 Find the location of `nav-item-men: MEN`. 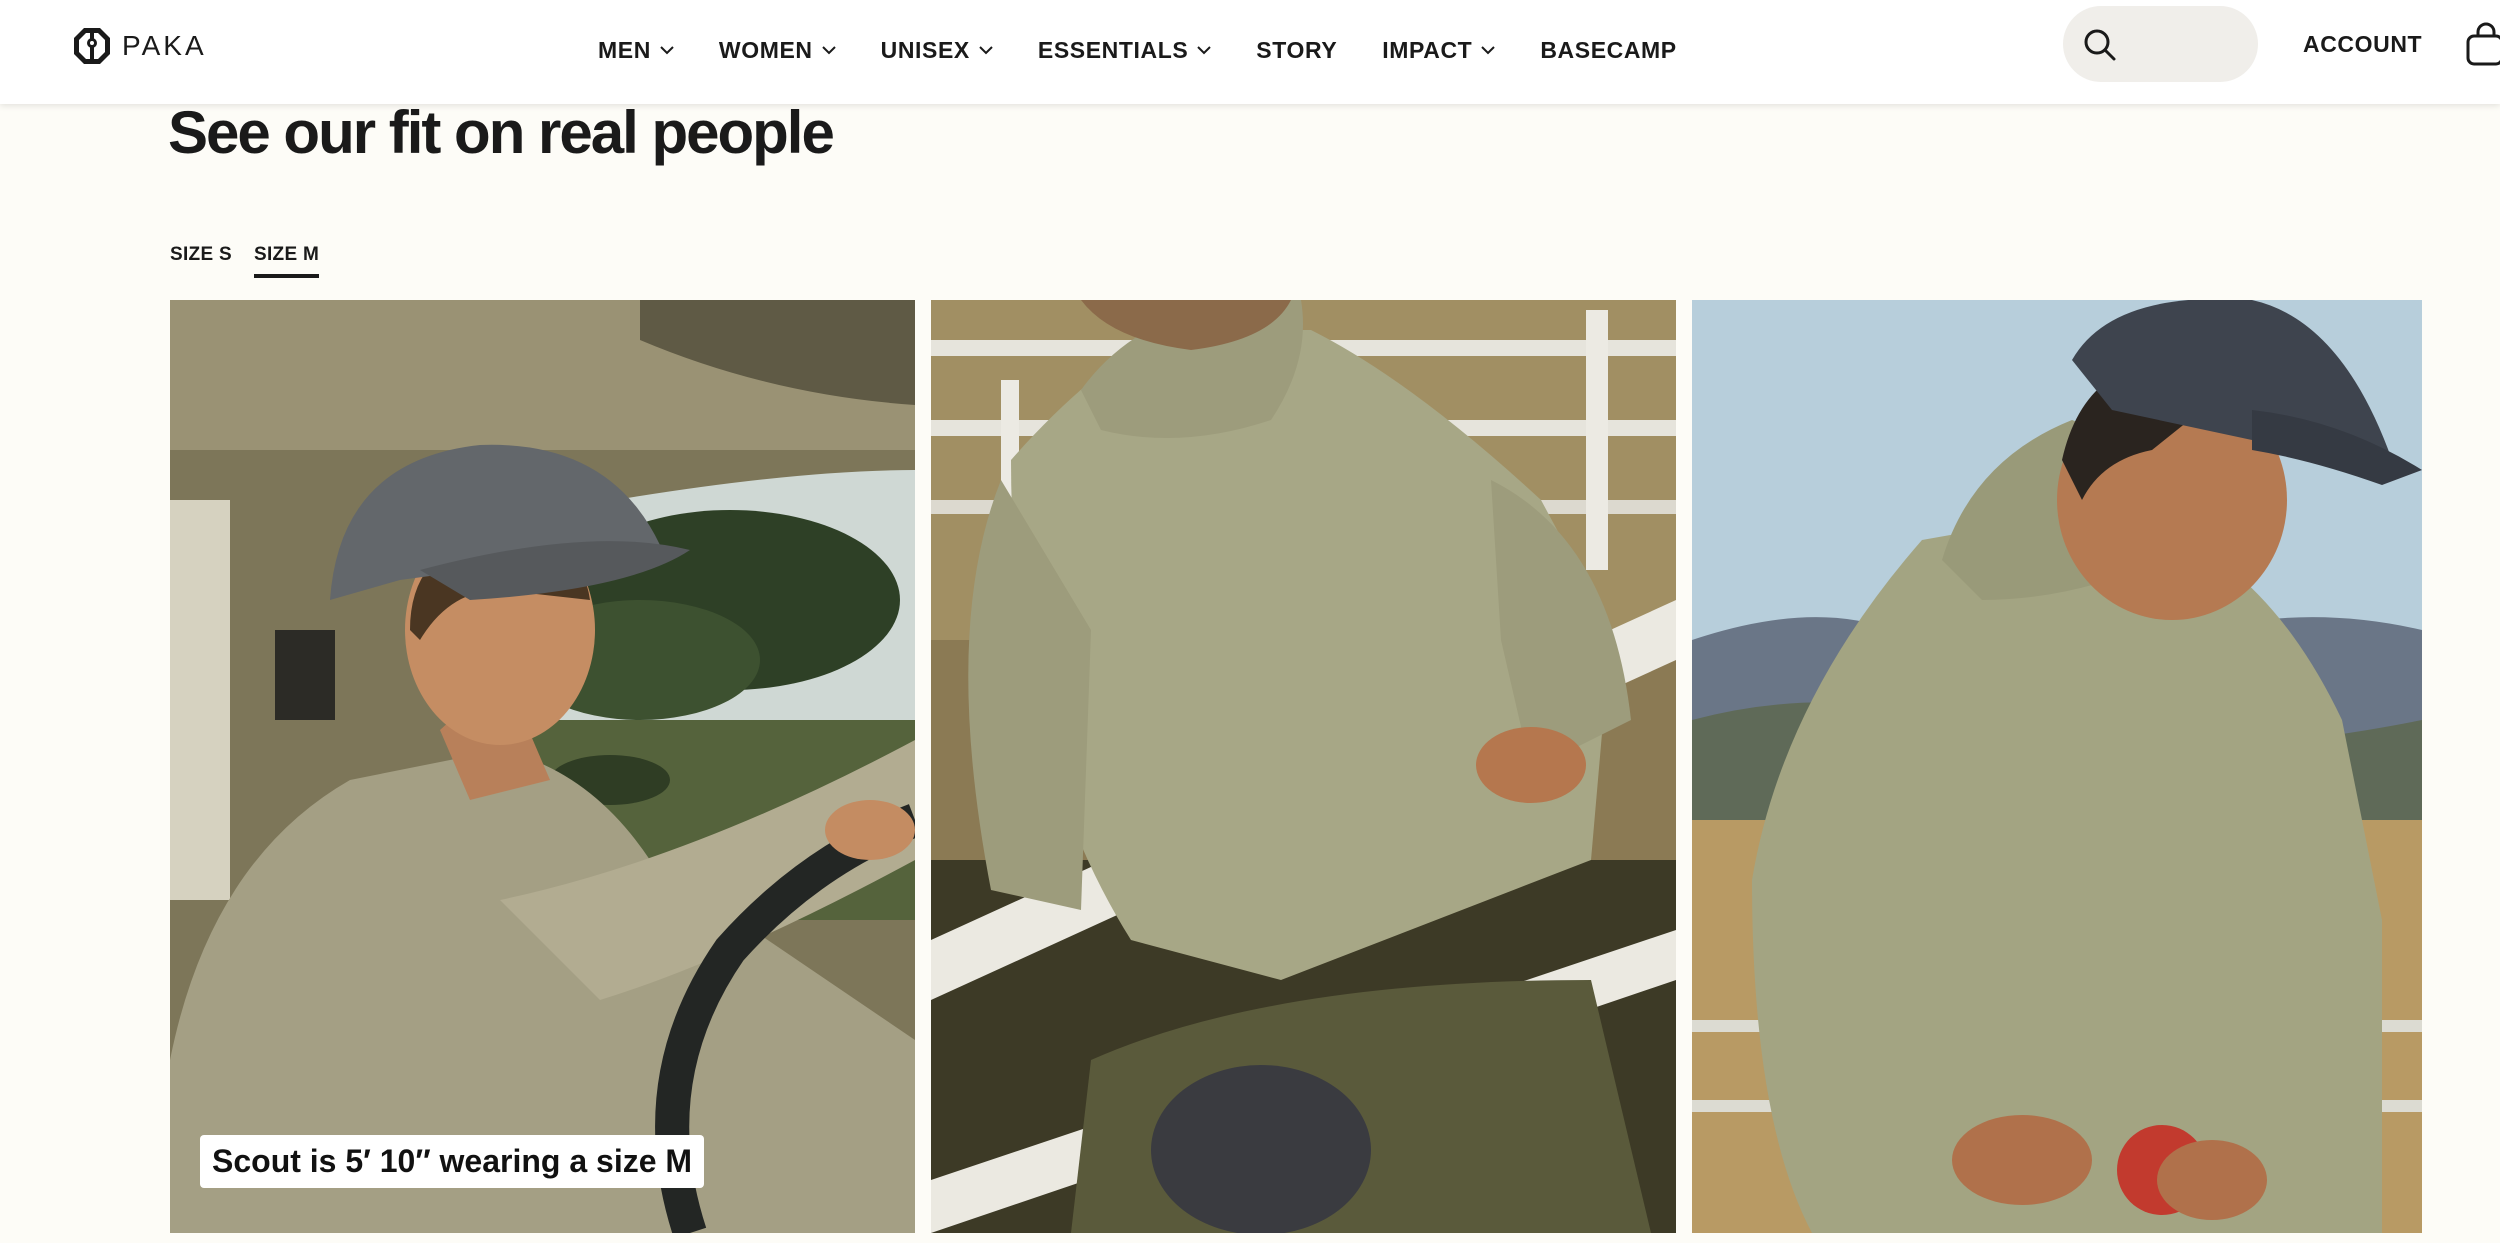

nav-item-men: MEN is located at coordinates (636, 50).